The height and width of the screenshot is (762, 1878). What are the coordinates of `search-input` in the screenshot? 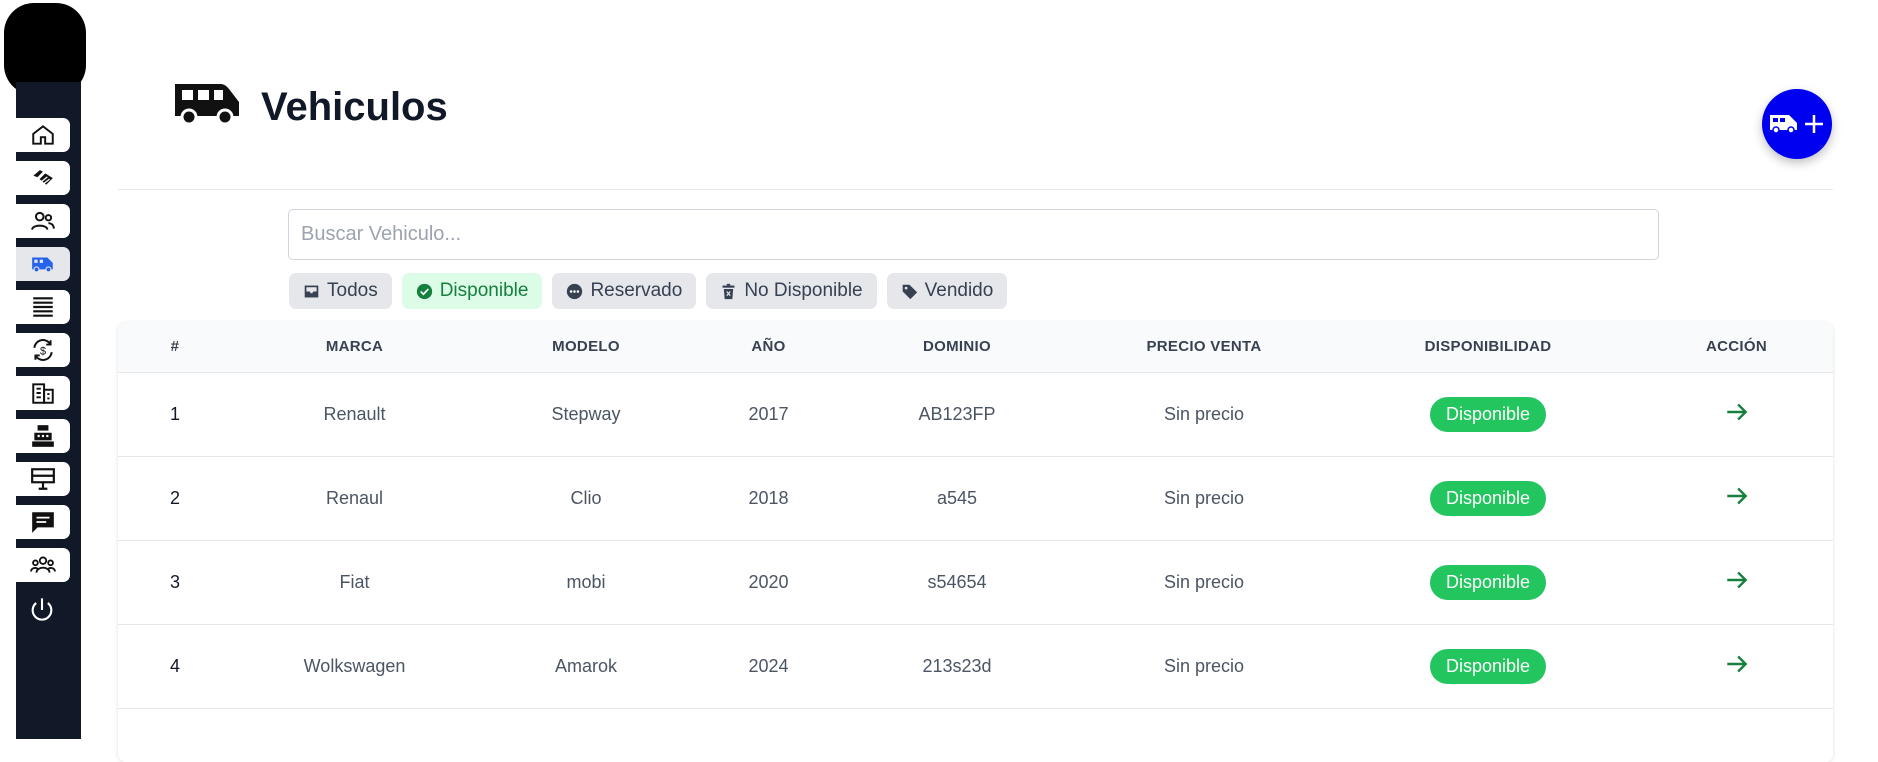 It's located at (973, 234).